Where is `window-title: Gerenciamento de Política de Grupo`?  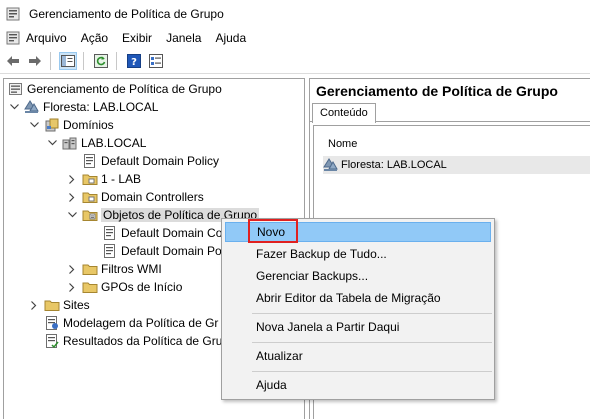
window-title: Gerenciamento de Política de Grupo is located at coordinates (126, 14).